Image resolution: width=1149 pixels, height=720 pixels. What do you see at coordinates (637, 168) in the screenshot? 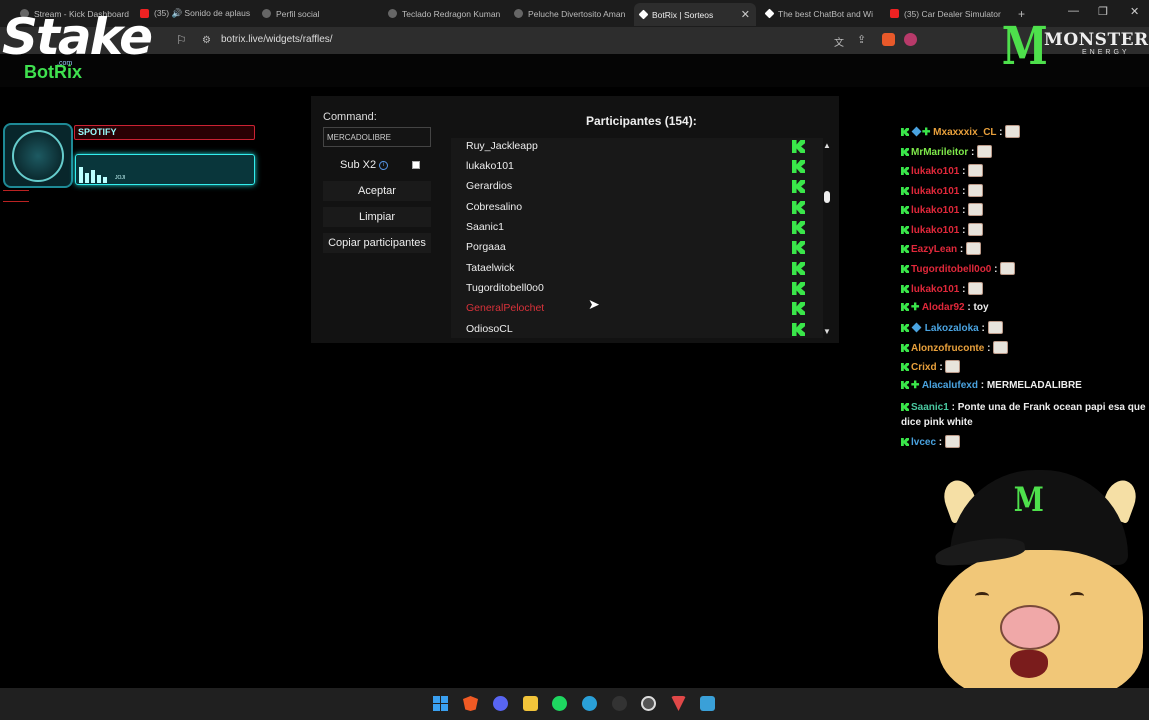
I see `list-item: lukako101` at bounding box center [637, 168].